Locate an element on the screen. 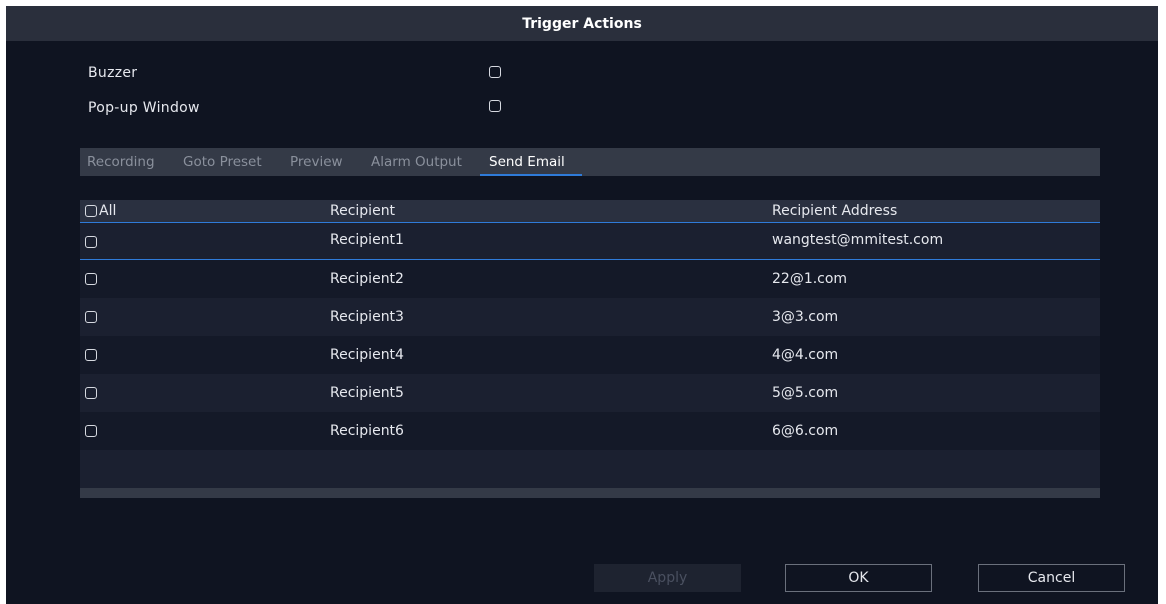 The image size is (1166, 604). recipient-address: 5@5.com is located at coordinates (805, 393).